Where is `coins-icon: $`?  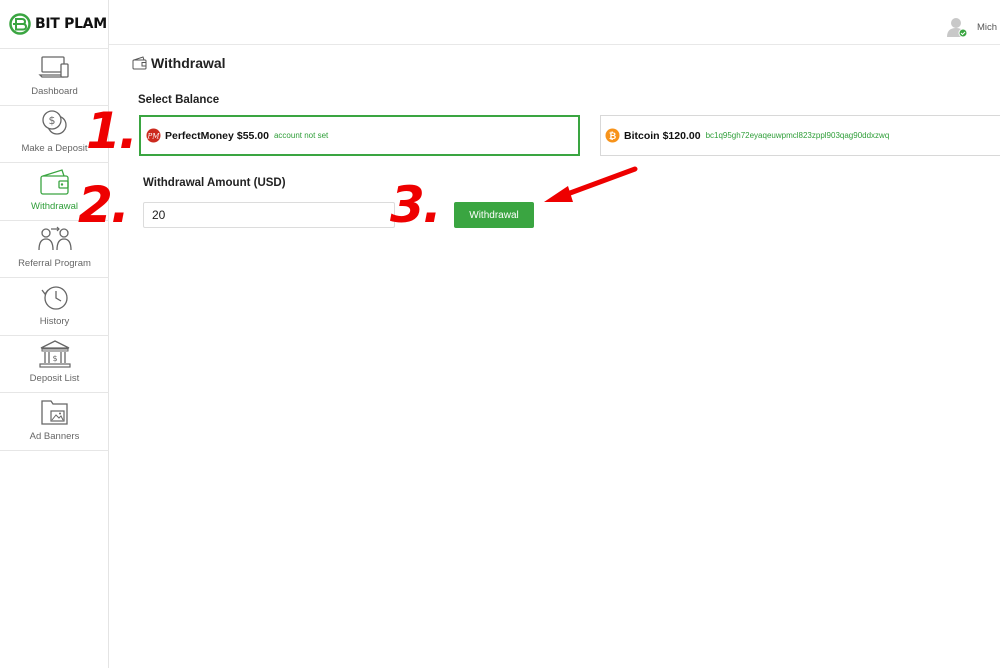 coins-icon: $ is located at coordinates (54, 122).